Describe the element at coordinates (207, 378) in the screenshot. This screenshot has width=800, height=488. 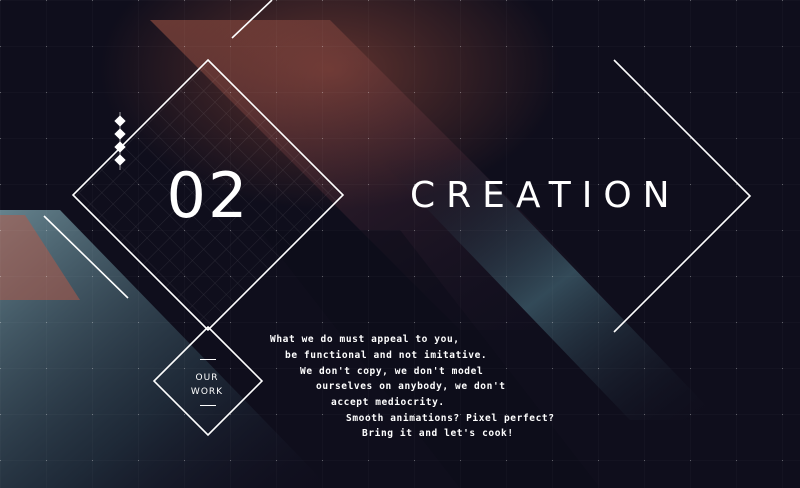
I see `our-work-label-line1: OUR` at that location.